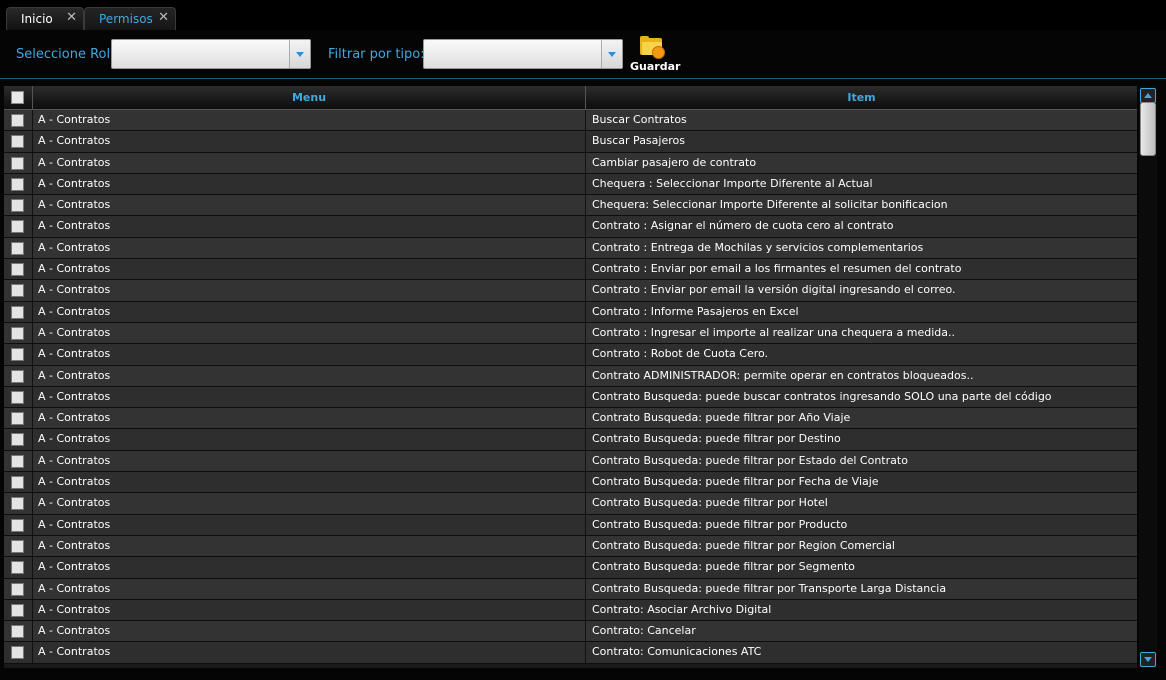  I want to click on table-row: A - Contratos Buscar Pasajeros, so click(570, 142).